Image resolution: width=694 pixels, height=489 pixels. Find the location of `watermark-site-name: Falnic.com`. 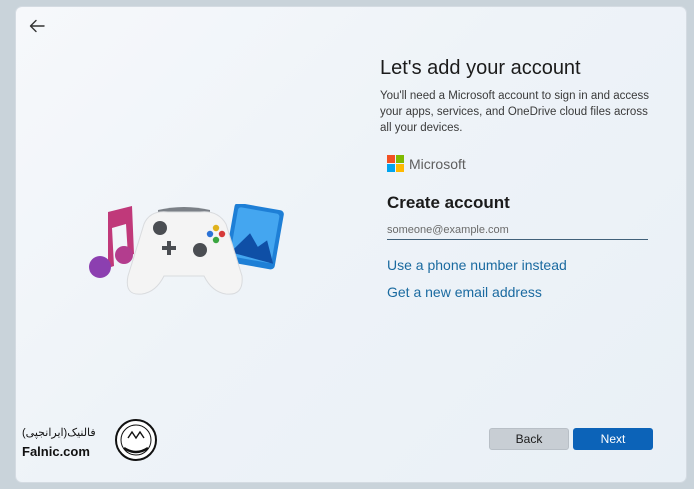

watermark-site-name: Falnic.com is located at coordinates (56, 451).